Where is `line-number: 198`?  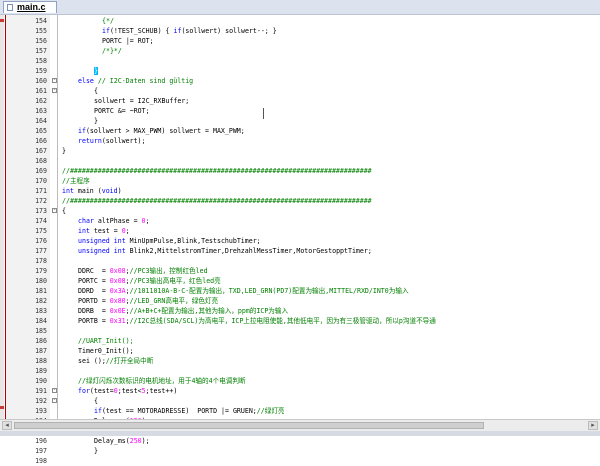 line-number: 198 is located at coordinates (41, 461).